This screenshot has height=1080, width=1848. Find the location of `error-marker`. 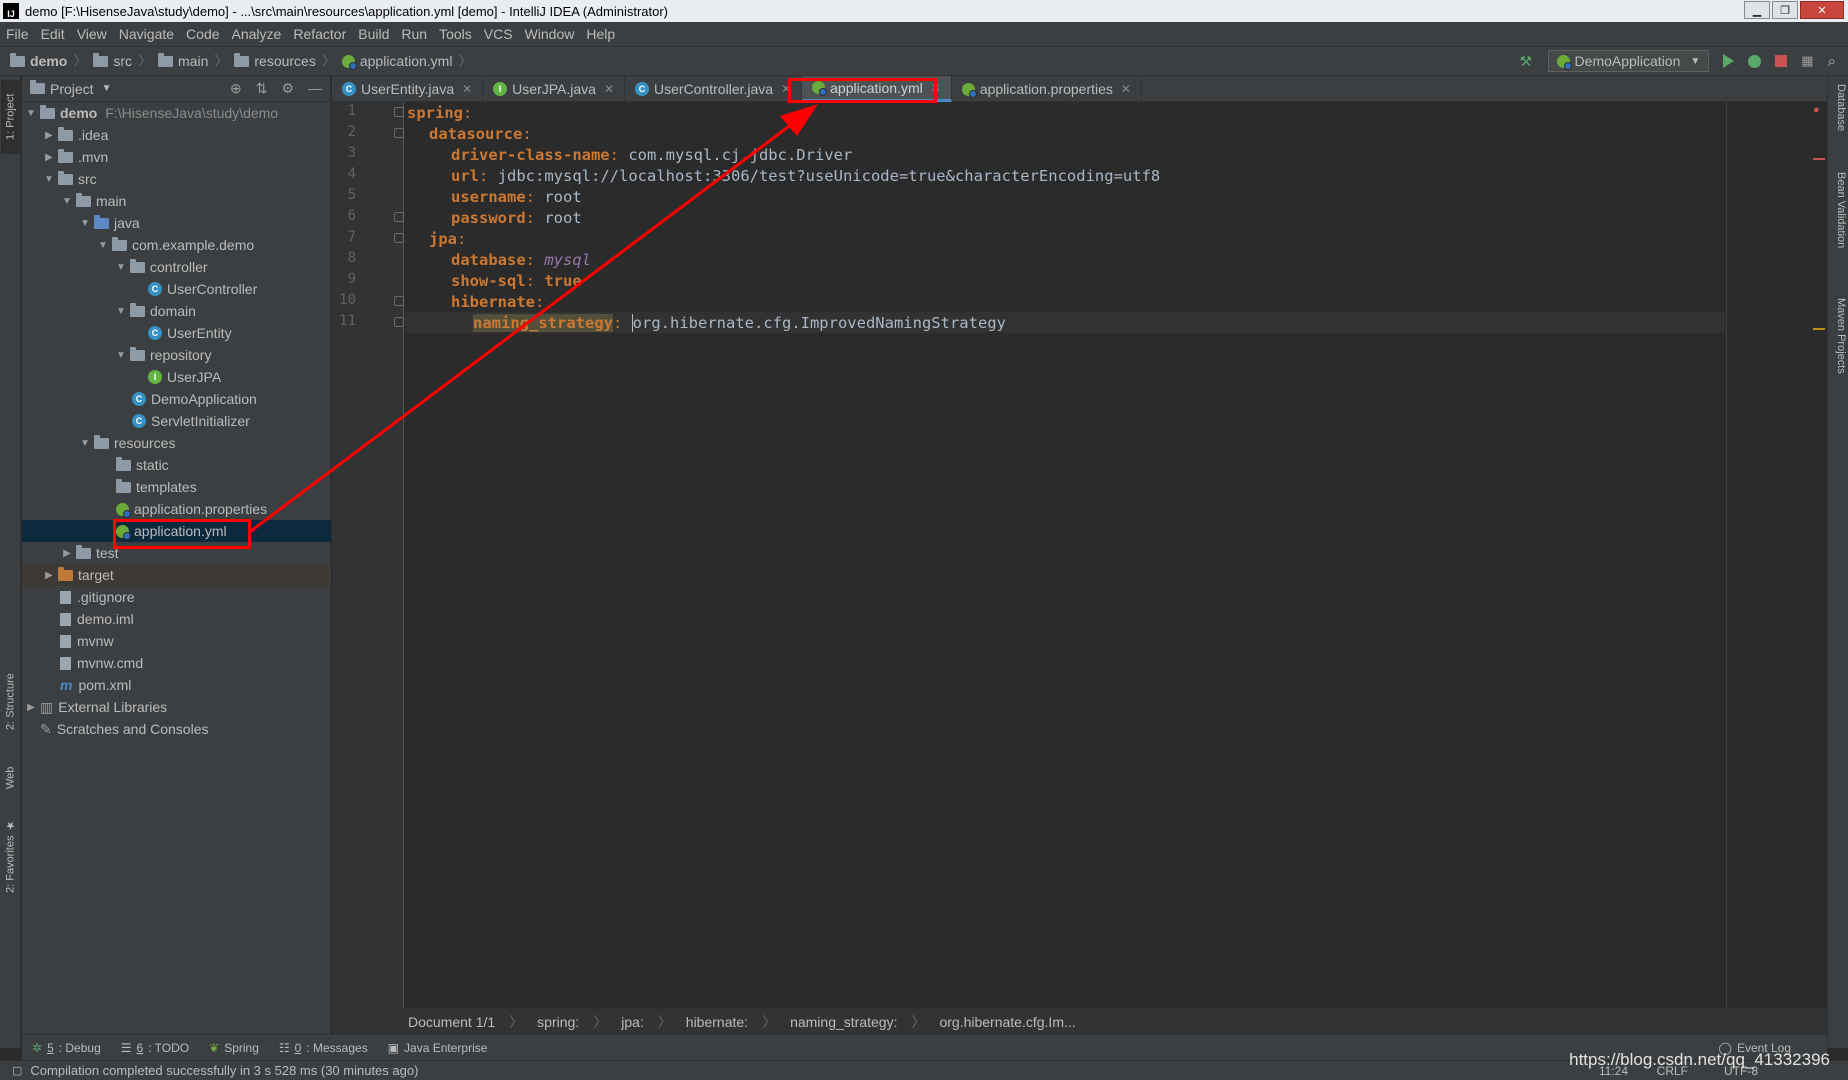

error-marker is located at coordinates (1819, 159).